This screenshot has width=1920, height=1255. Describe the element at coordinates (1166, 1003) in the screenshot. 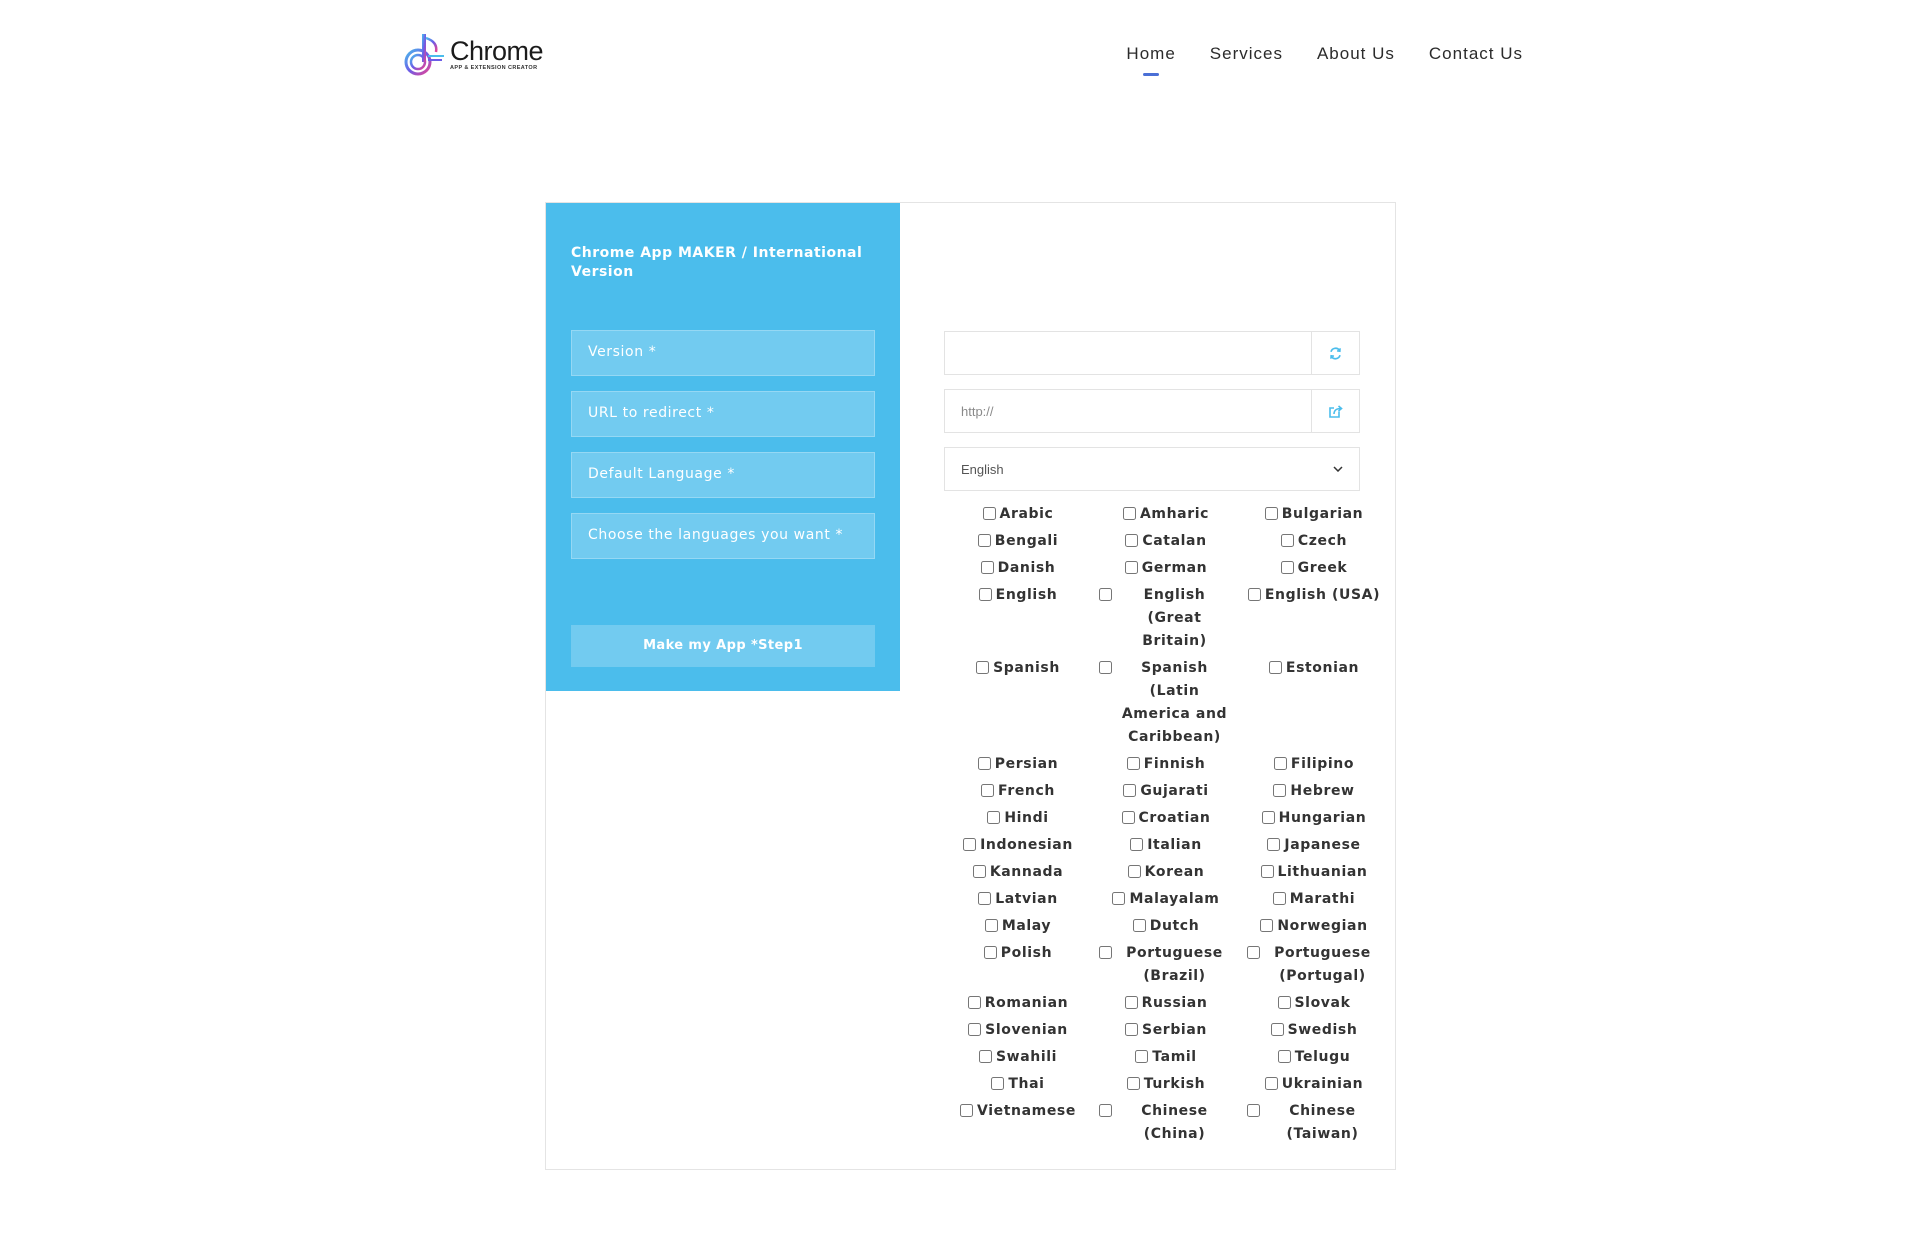

I see `language-option: Russian` at that location.